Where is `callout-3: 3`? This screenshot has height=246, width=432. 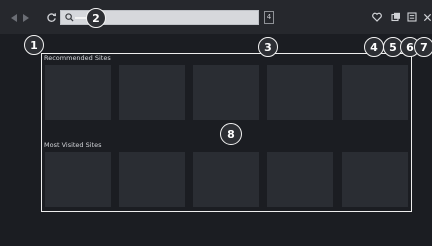 callout-3: 3 is located at coordinates (268, 47).